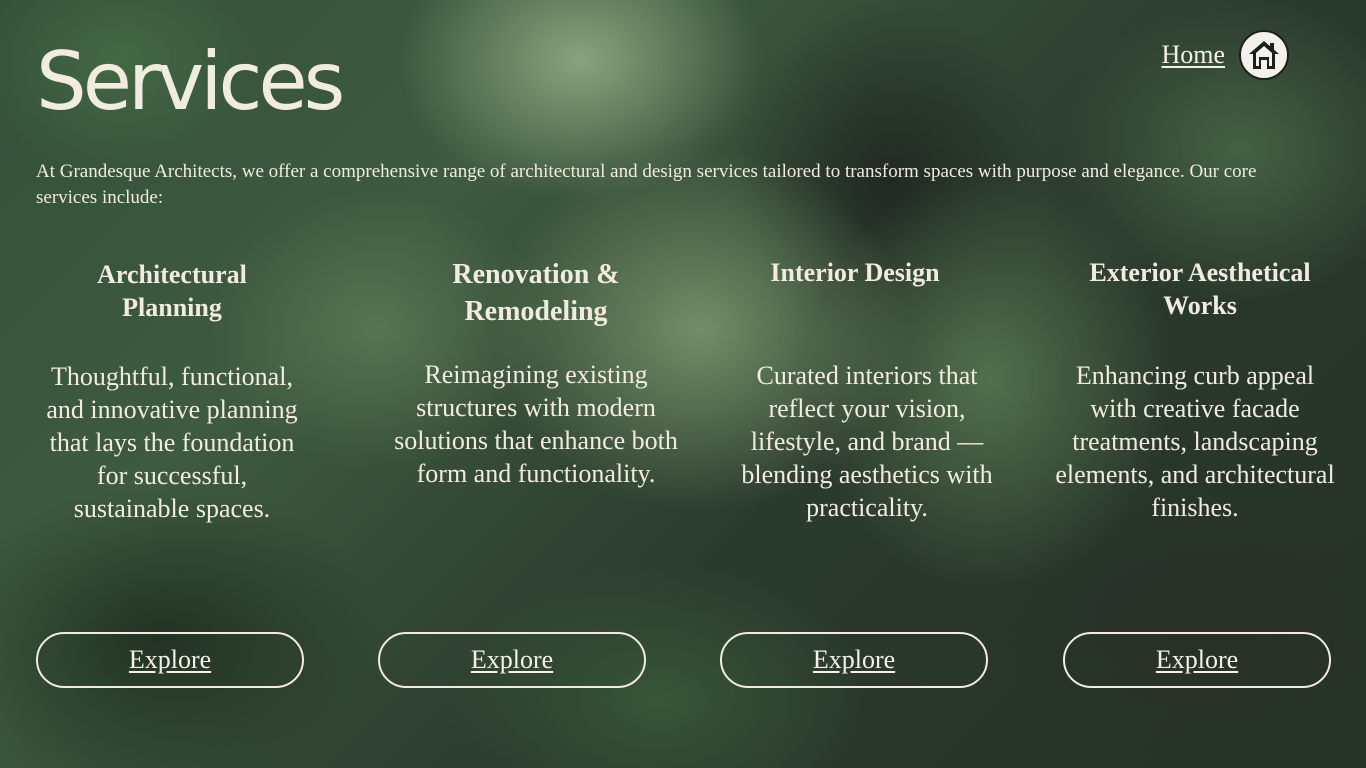  Describe the element at coordinates (172, 291) in the screenshot. I see `service-title: Architectural Planning` at that location.